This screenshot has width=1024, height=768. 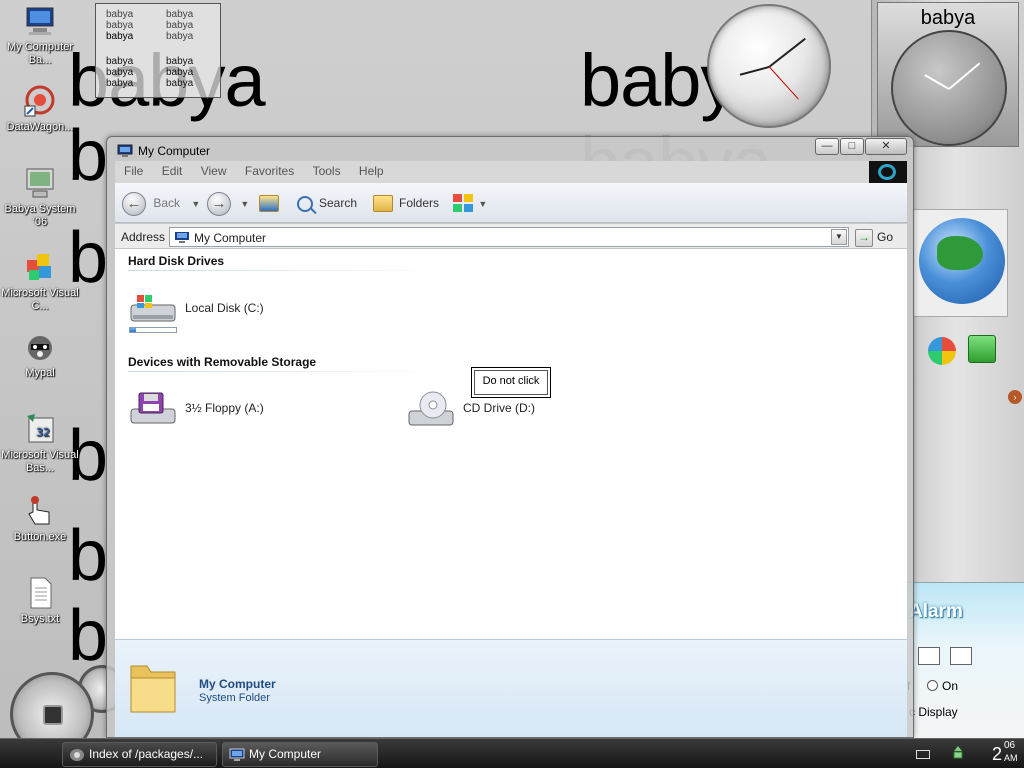 What do you see at coordinates (285, 754) in the screenshot?
I see `task-label: My Computer` at bounding box center [285, 754].